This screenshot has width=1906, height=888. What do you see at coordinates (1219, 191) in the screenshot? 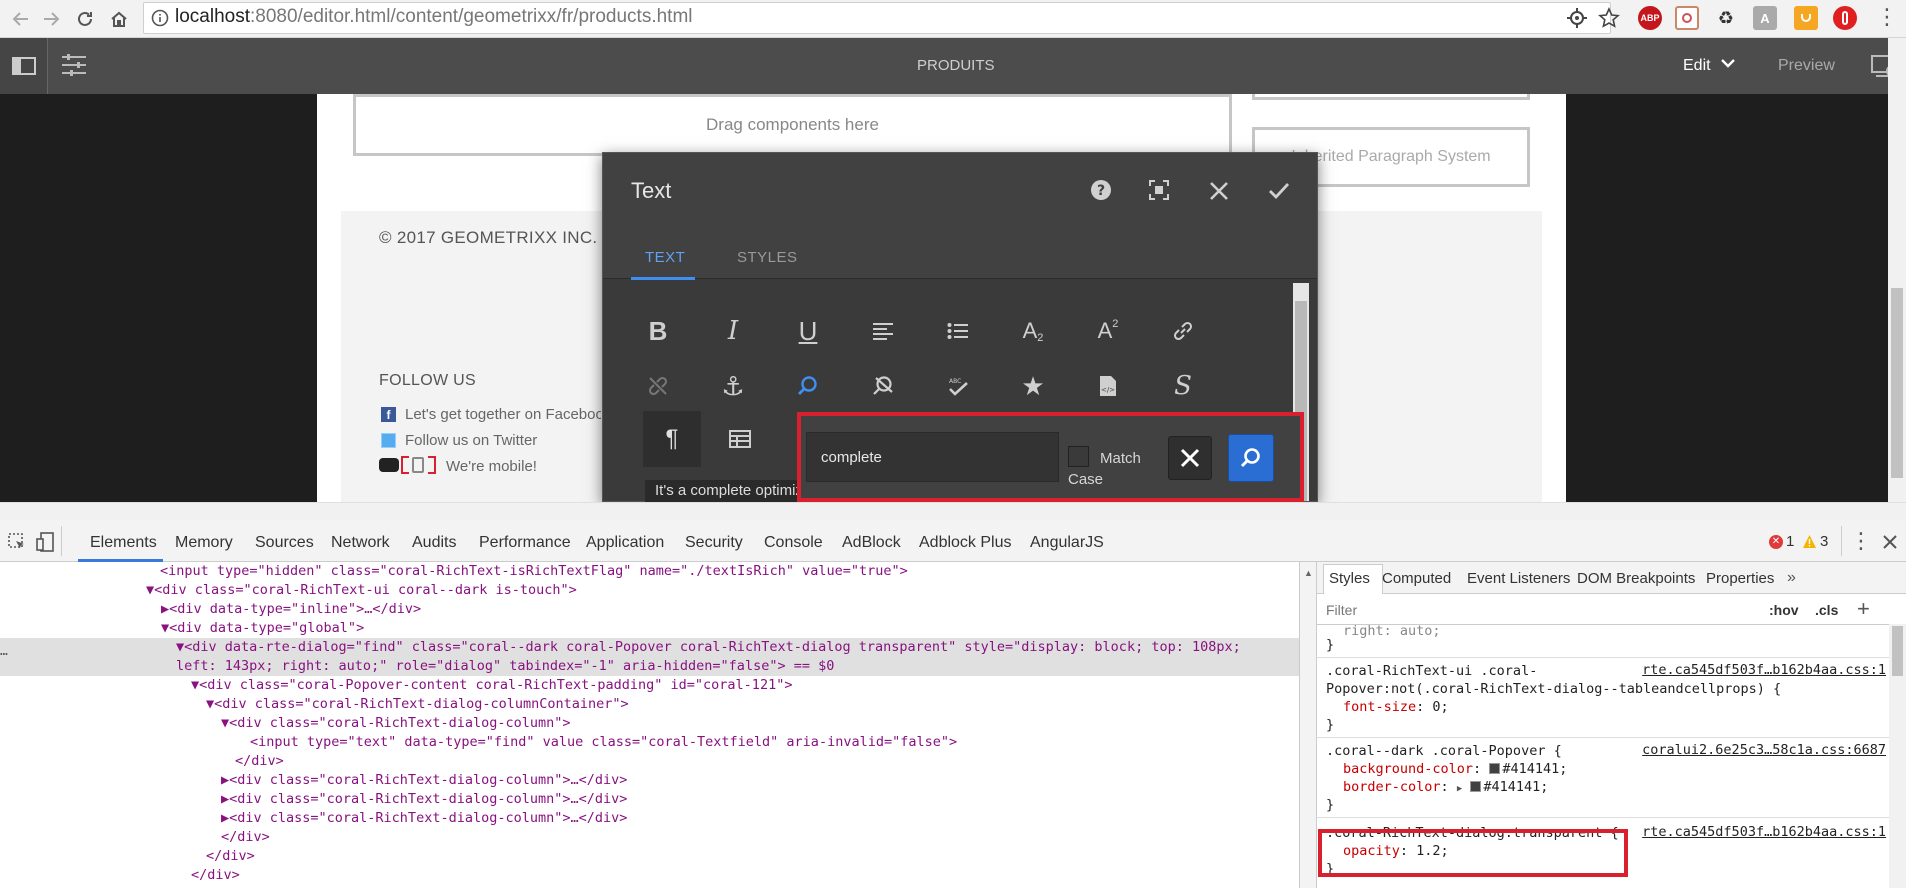
I see `close-icon` at bounding box center [1219, 191].